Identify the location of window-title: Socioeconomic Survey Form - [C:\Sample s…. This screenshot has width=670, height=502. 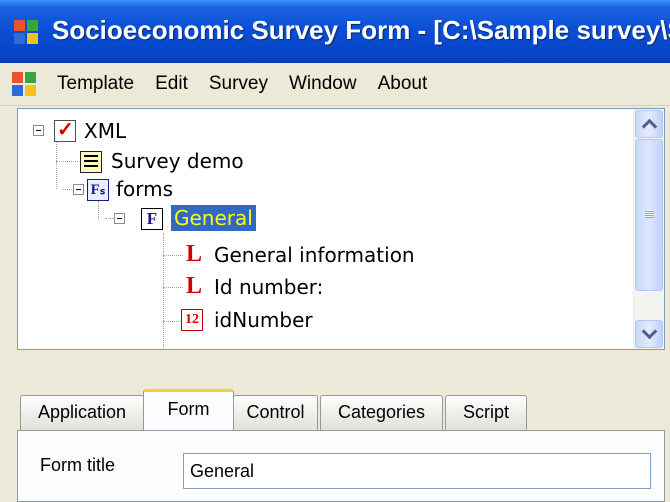
(361, 30).